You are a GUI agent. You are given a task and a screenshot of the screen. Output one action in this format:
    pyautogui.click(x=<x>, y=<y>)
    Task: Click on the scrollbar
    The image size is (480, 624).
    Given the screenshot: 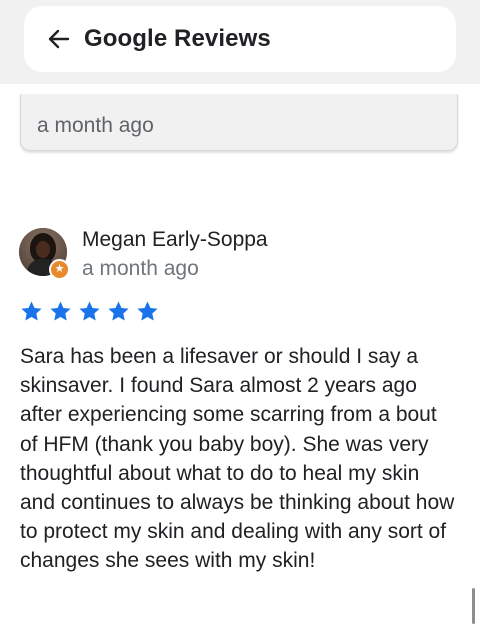 What is the action you would take?
    pyautogui.click(x=473, y=606)
    